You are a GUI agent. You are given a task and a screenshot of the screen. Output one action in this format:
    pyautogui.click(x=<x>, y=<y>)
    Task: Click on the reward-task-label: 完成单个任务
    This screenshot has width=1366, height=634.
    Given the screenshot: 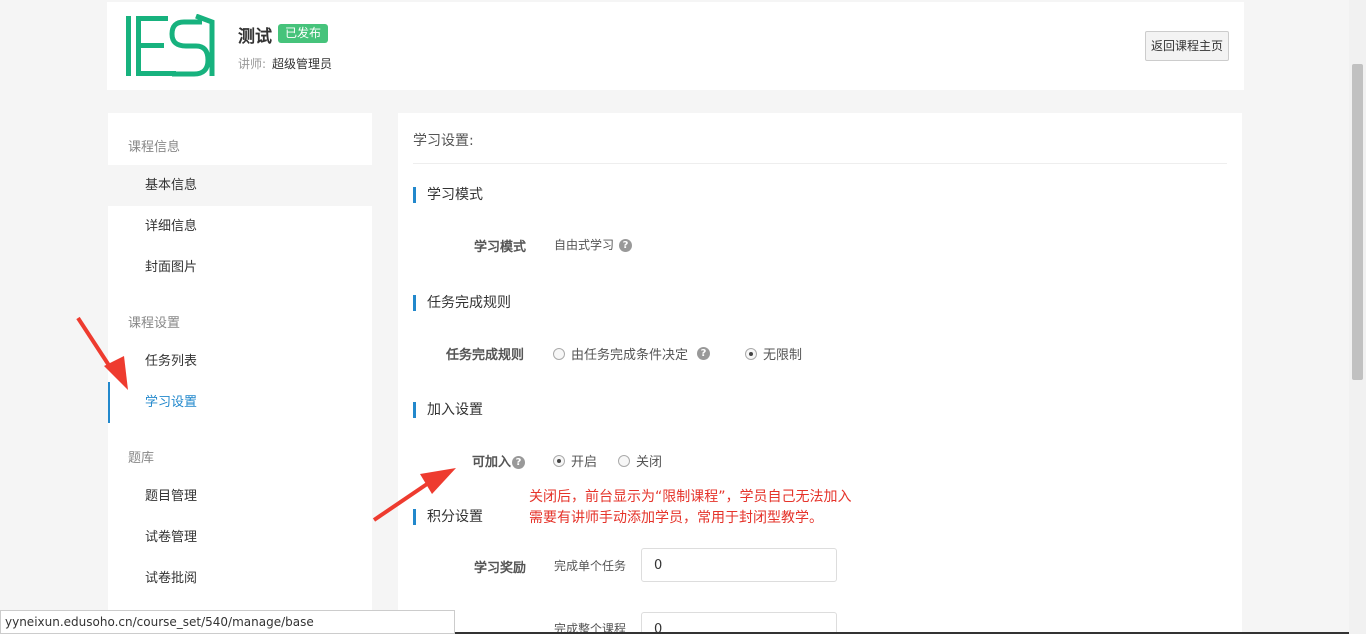 What is the action you would take?
    pyautogui.click(x=590, y=566)
    